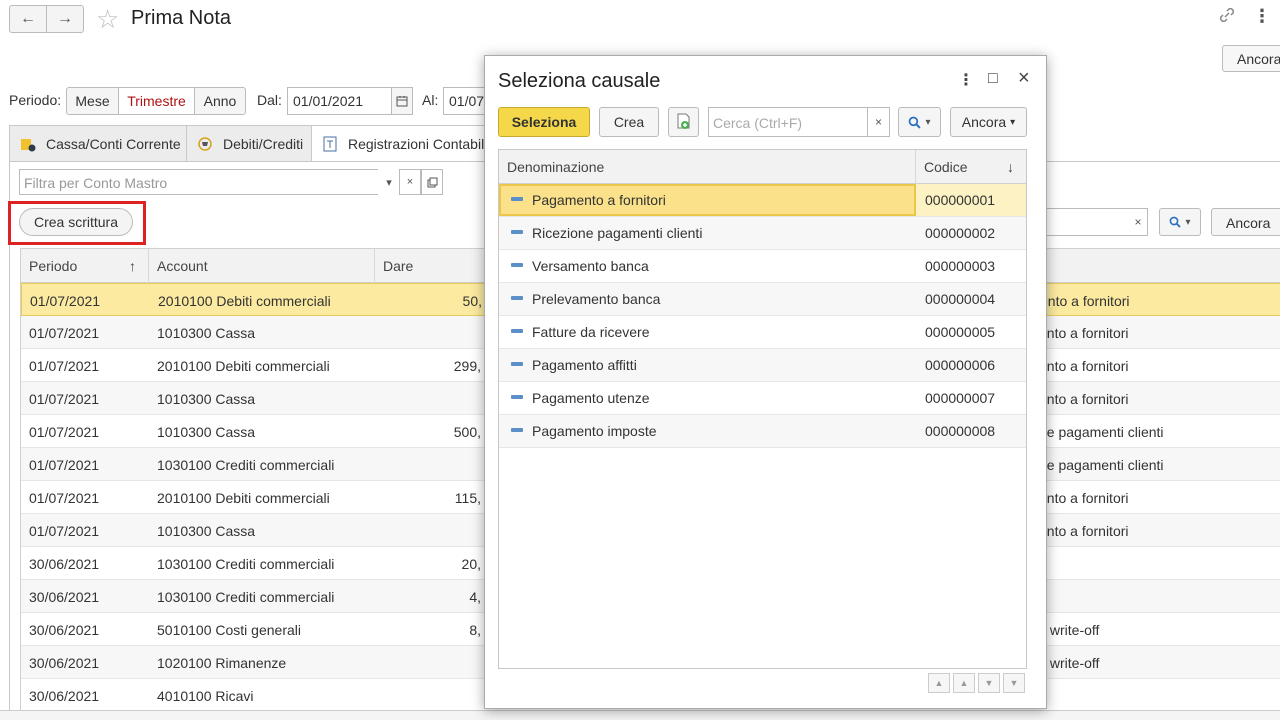  I want to click on cell-dare: 50,, so click(472, 301).